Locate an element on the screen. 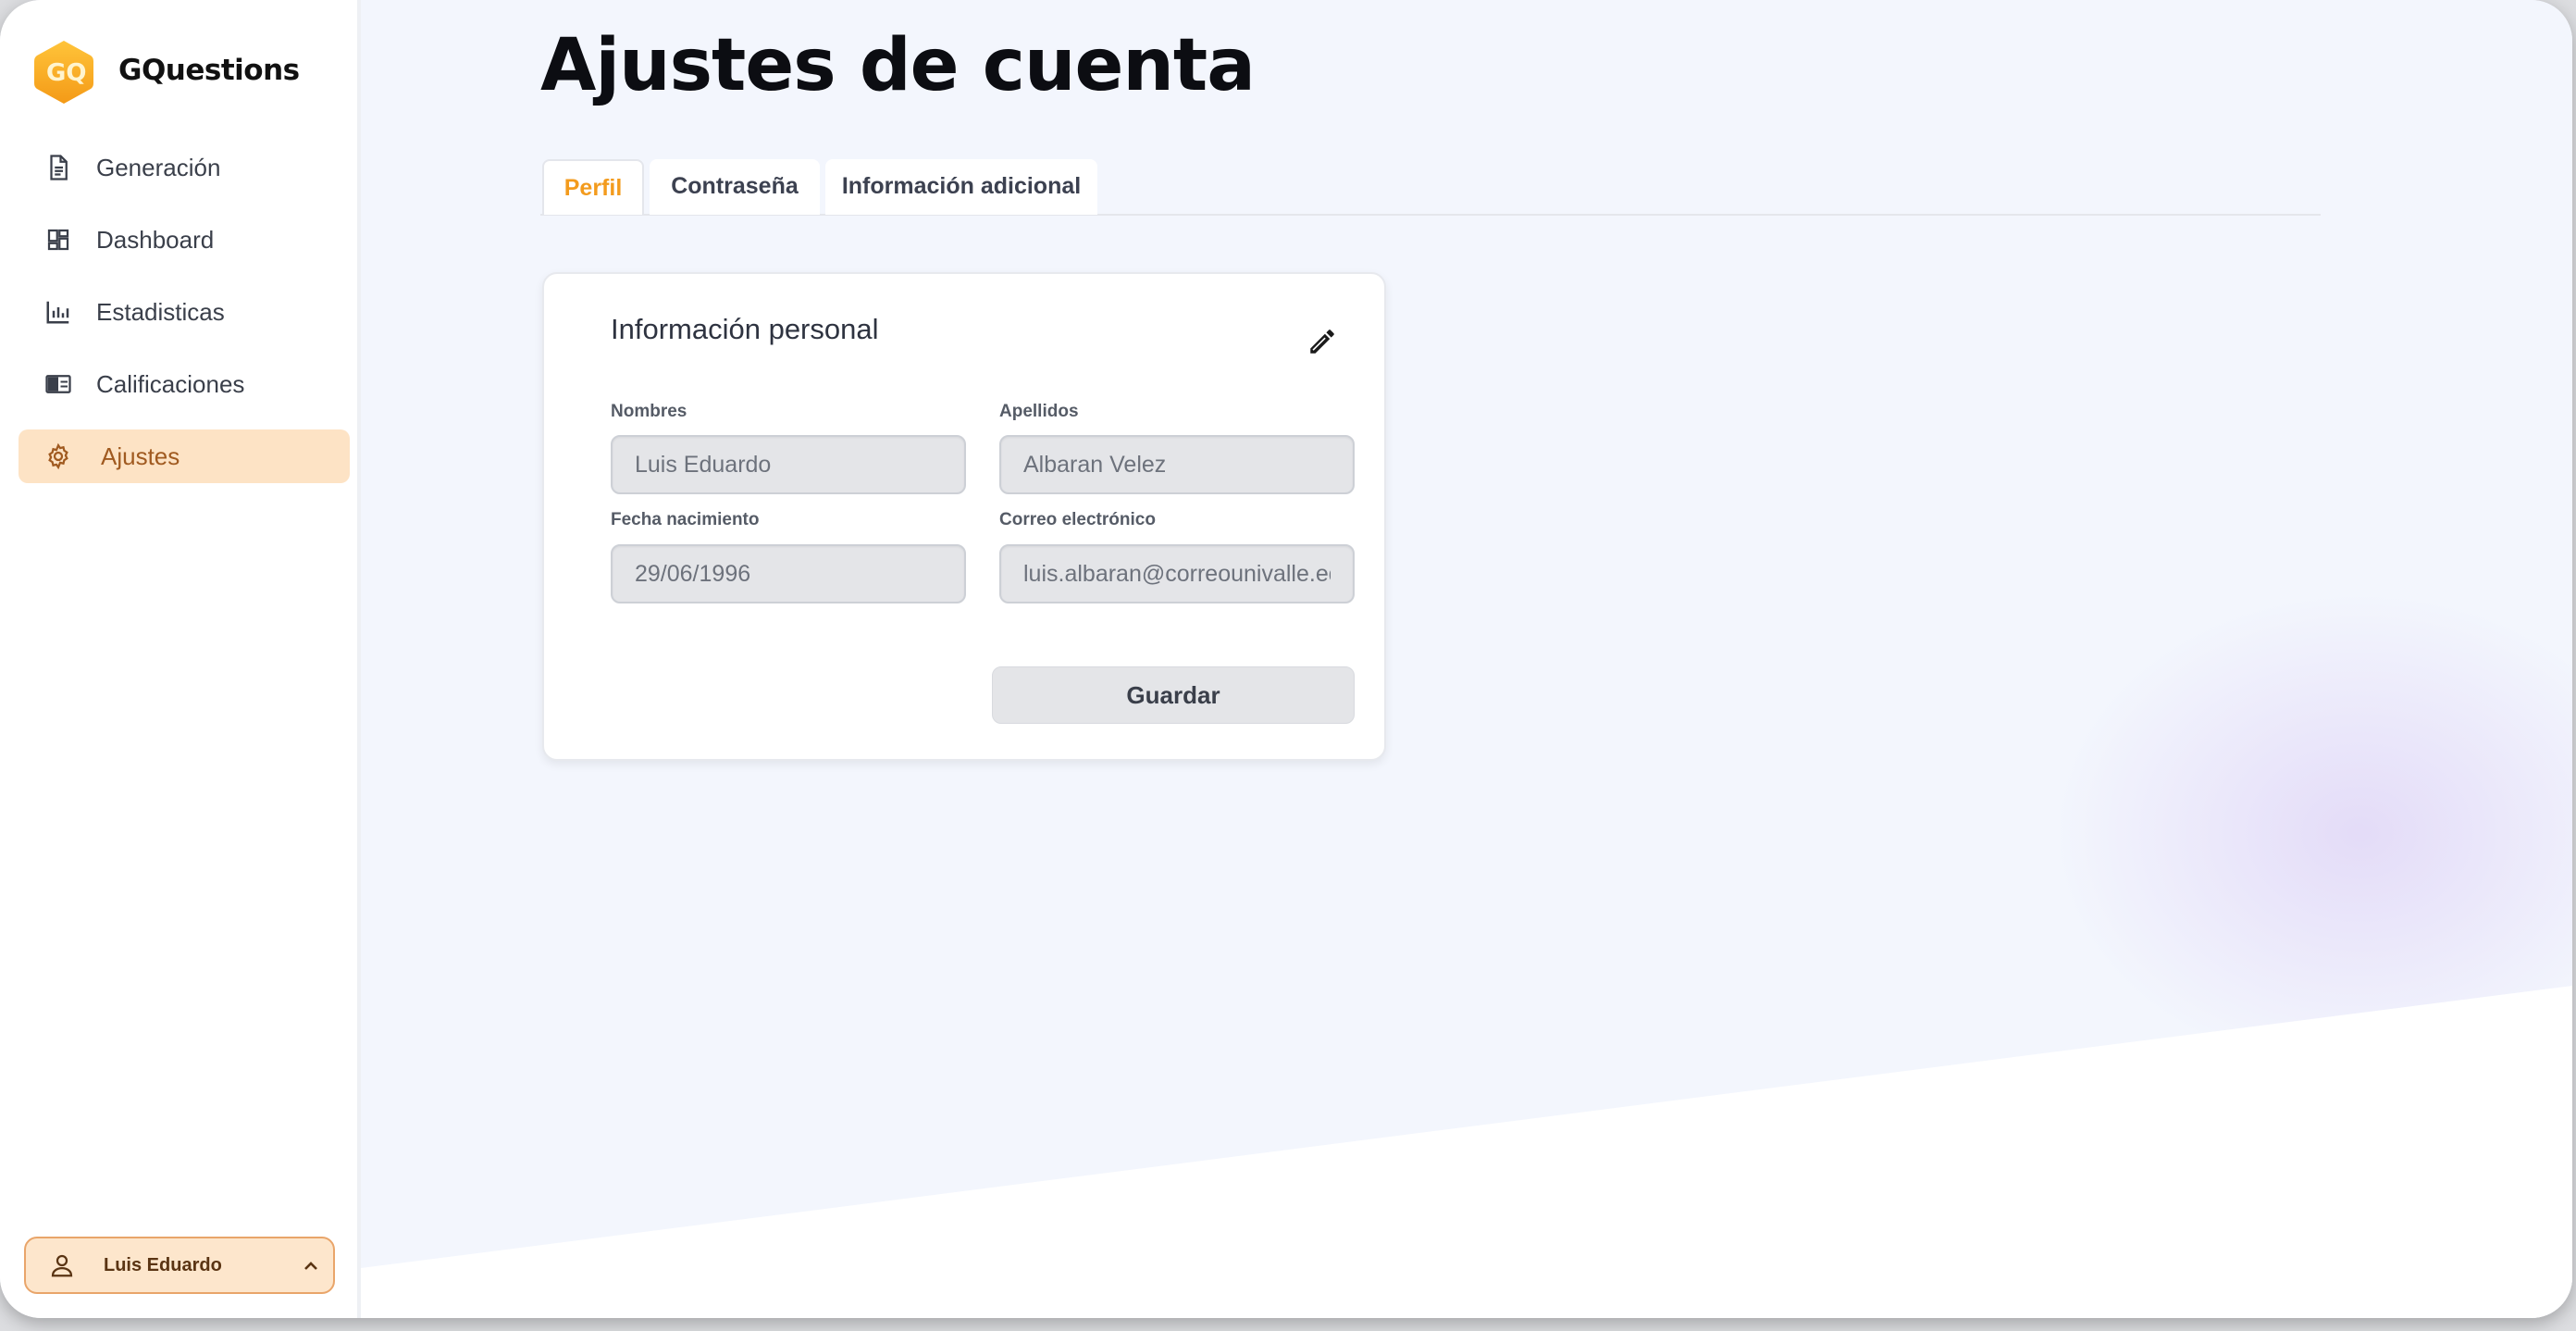  email-field is located at coordinates (1177, 573).